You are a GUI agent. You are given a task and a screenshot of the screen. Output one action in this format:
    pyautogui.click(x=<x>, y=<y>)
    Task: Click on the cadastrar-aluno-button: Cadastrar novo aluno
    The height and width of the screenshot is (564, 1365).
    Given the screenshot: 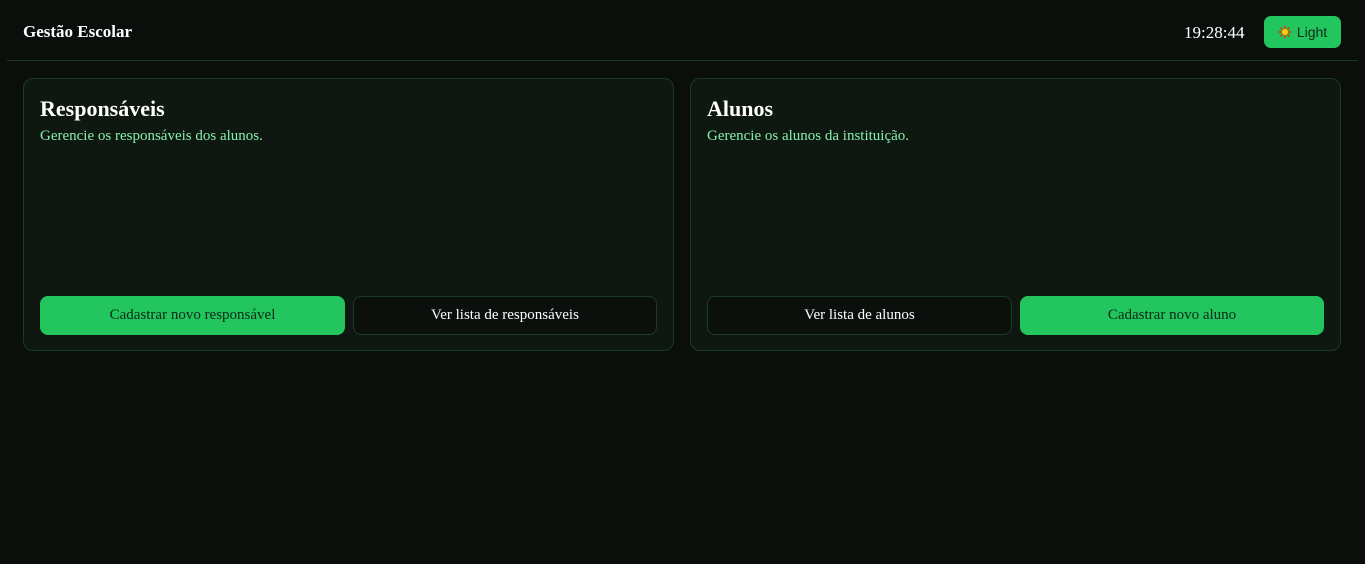 What is the action you would take?
    pyautogui.click(x=1172, y=315)
    